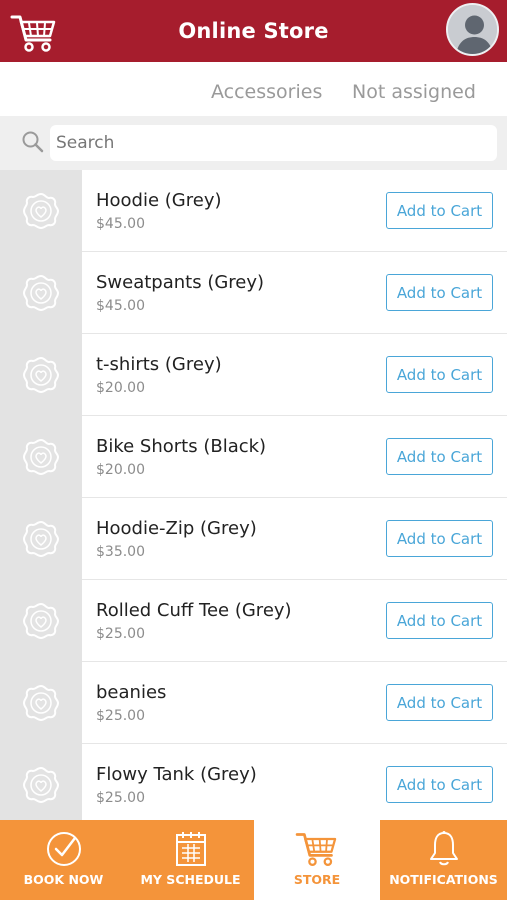 The height and width of the screenshot is (900, 507). What do you see at coordinates (131, 692) in the screenshot?
I see `product-name: beanies` at bounding box center [131, 692].